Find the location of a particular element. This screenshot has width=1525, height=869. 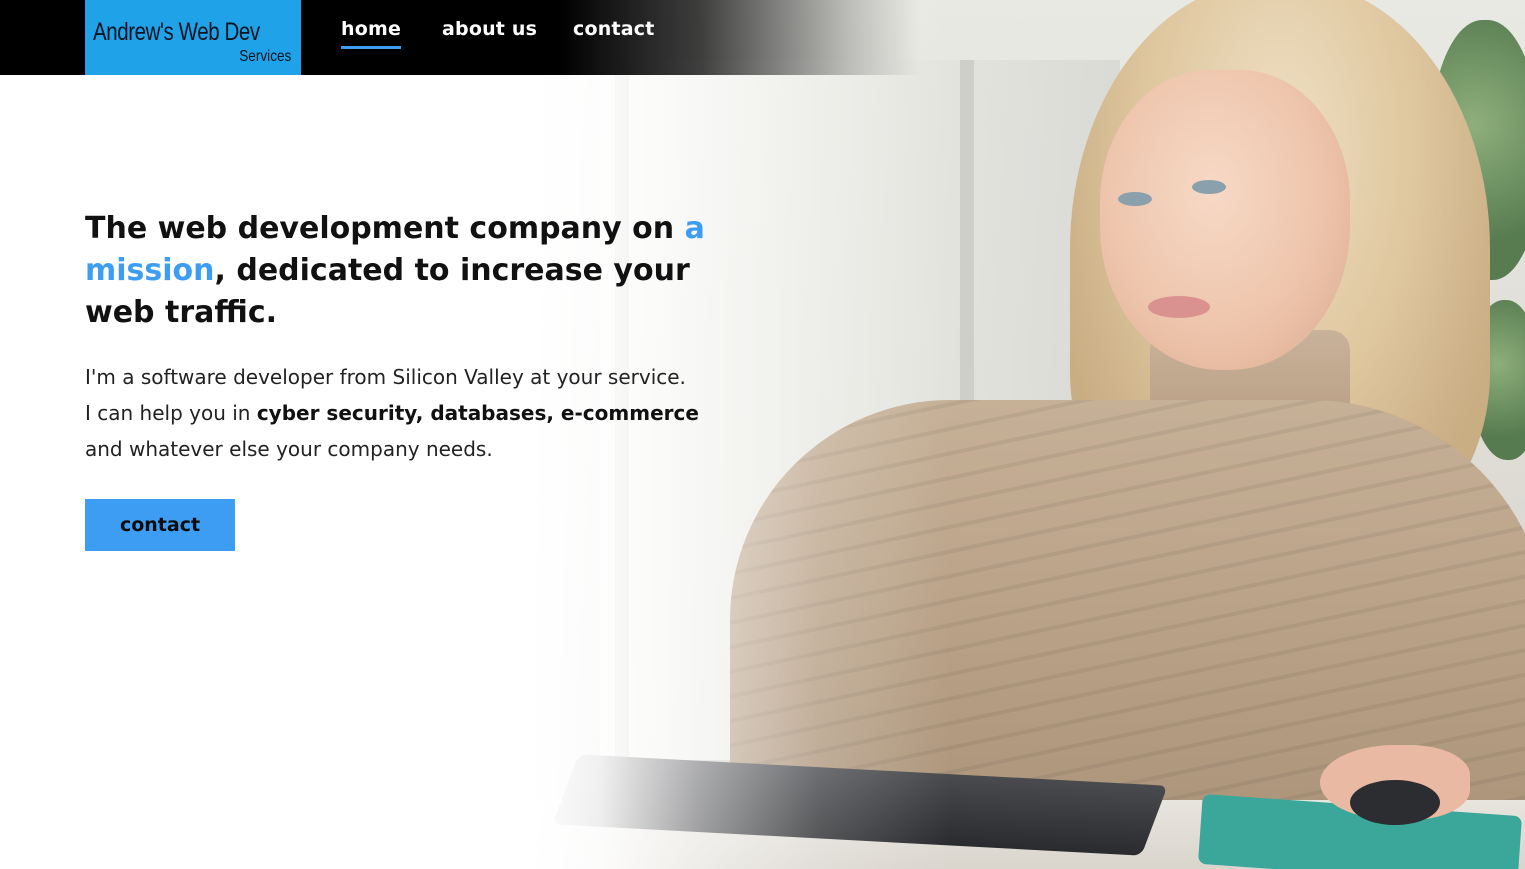

hero-line-2-prefix: I can help you in is located at coordinates (171, 413).